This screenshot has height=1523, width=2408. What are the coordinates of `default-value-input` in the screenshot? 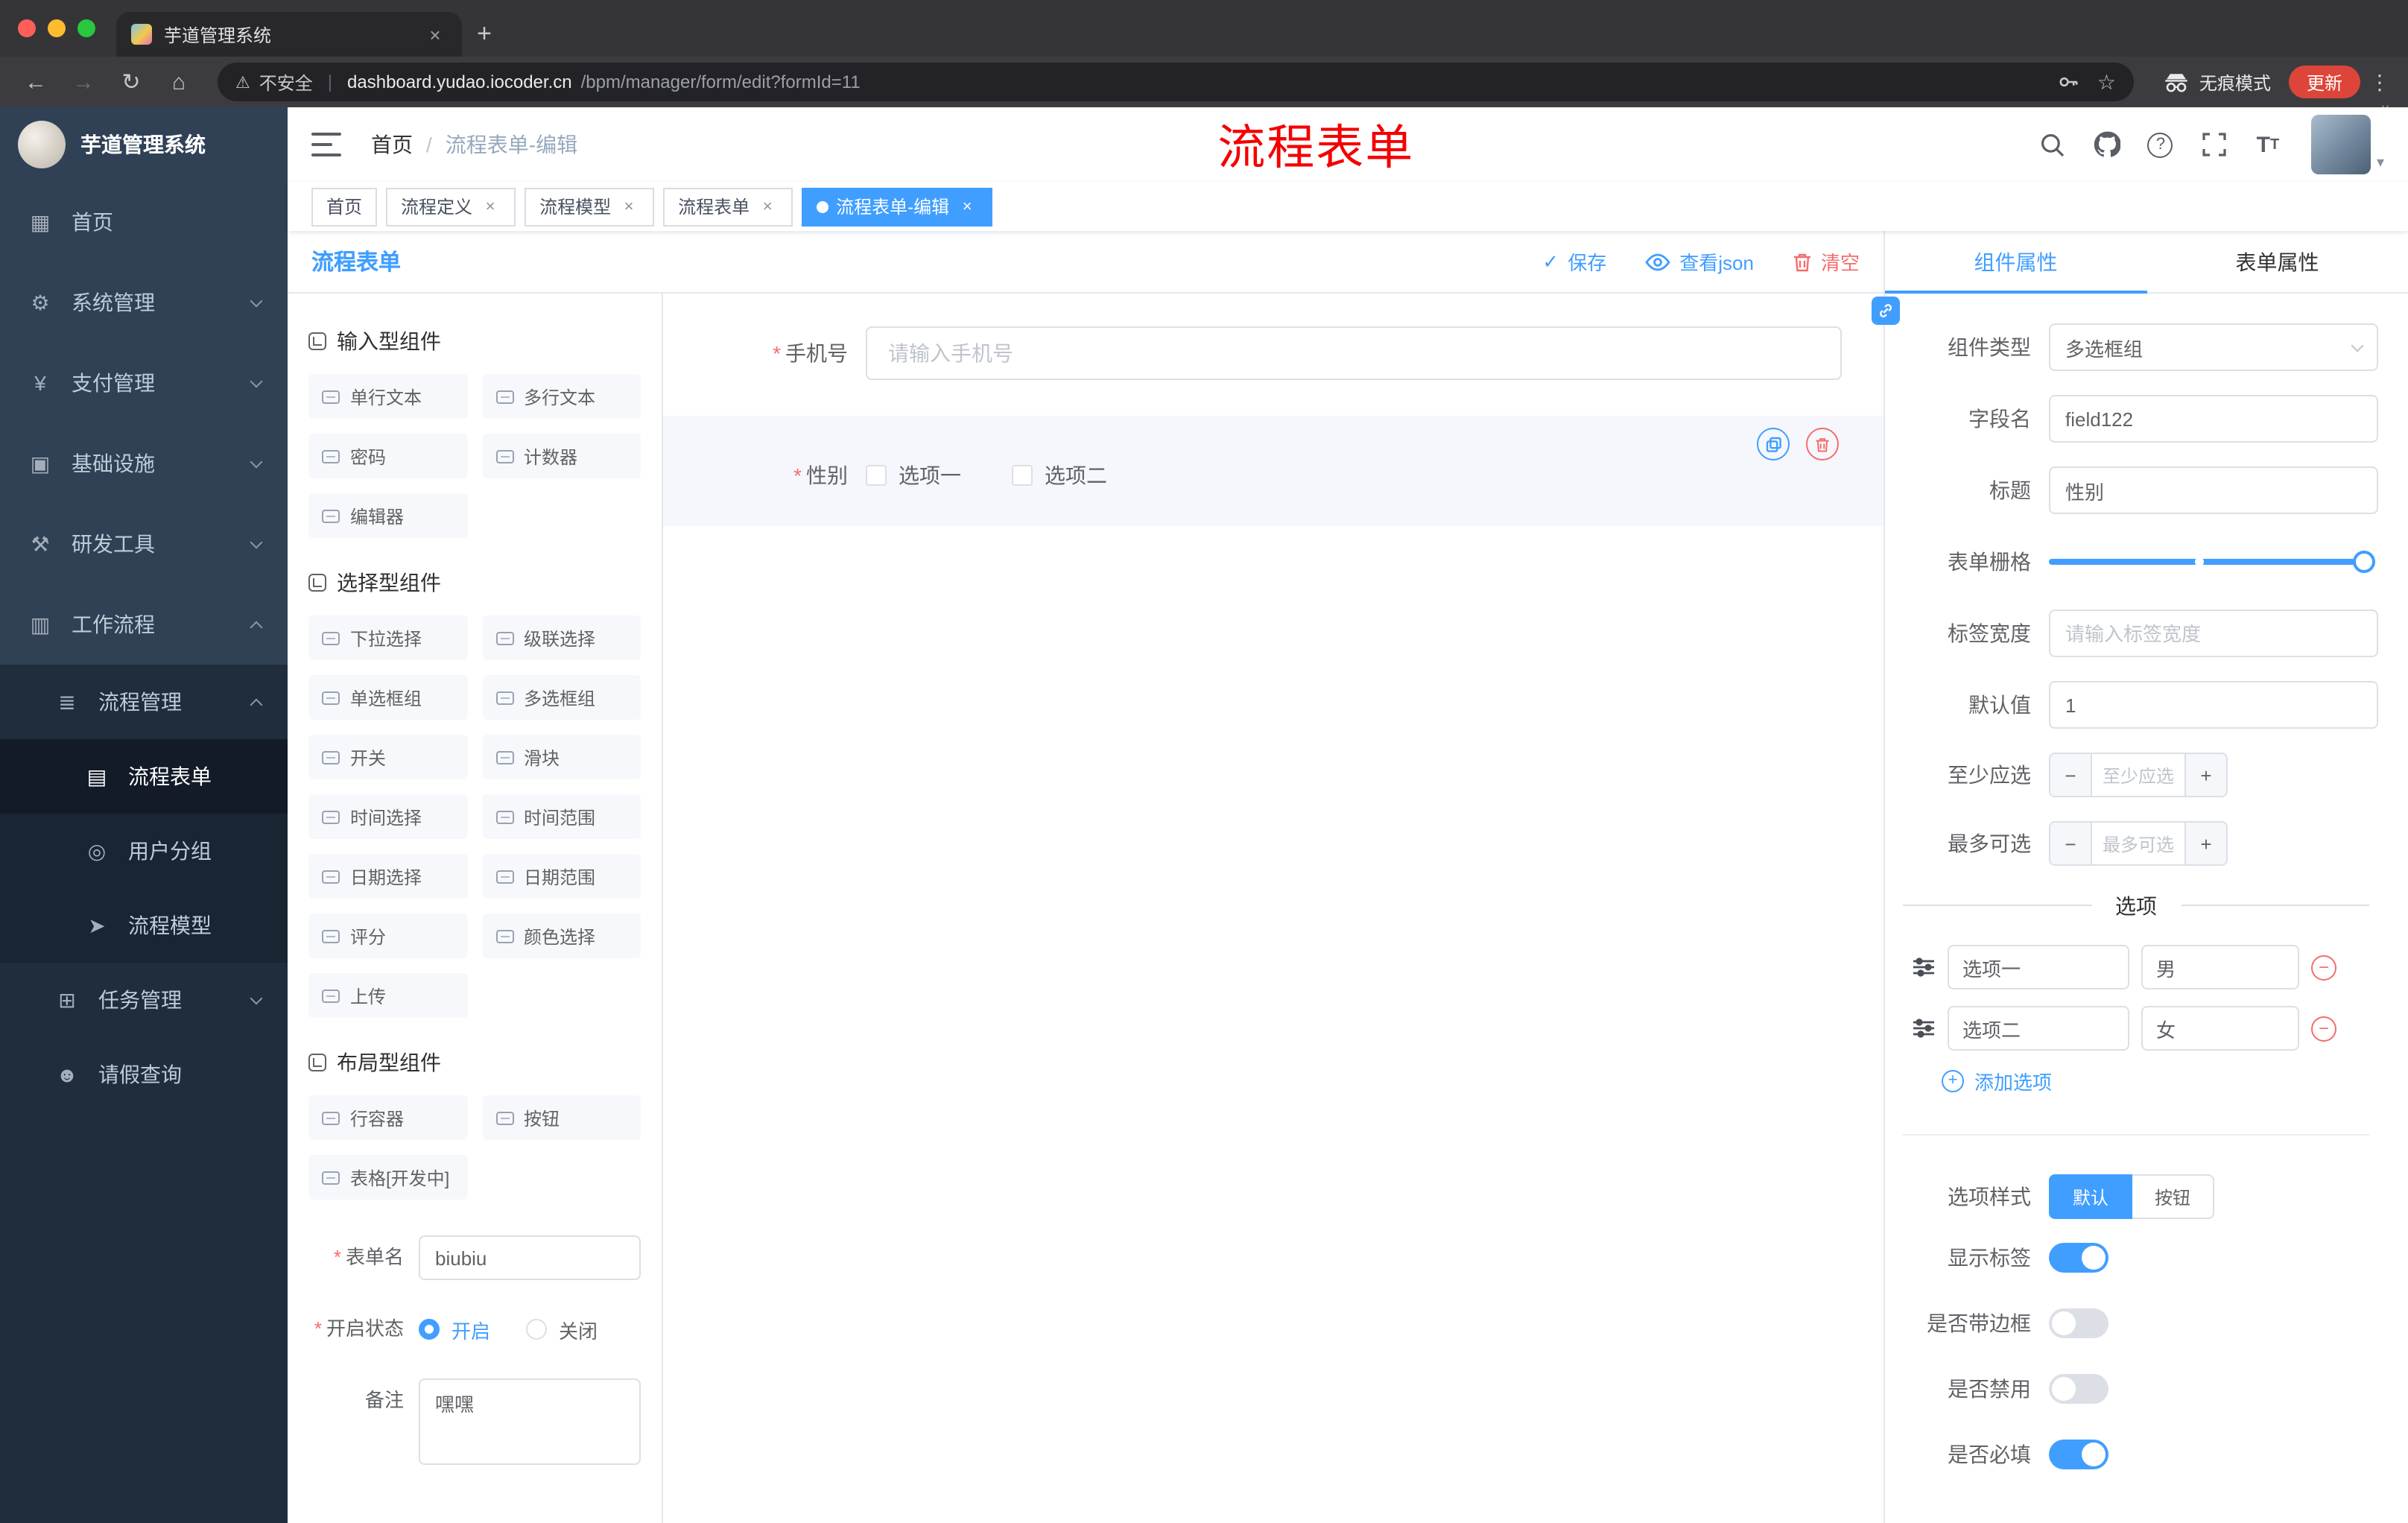 It's located at (2213, 705).